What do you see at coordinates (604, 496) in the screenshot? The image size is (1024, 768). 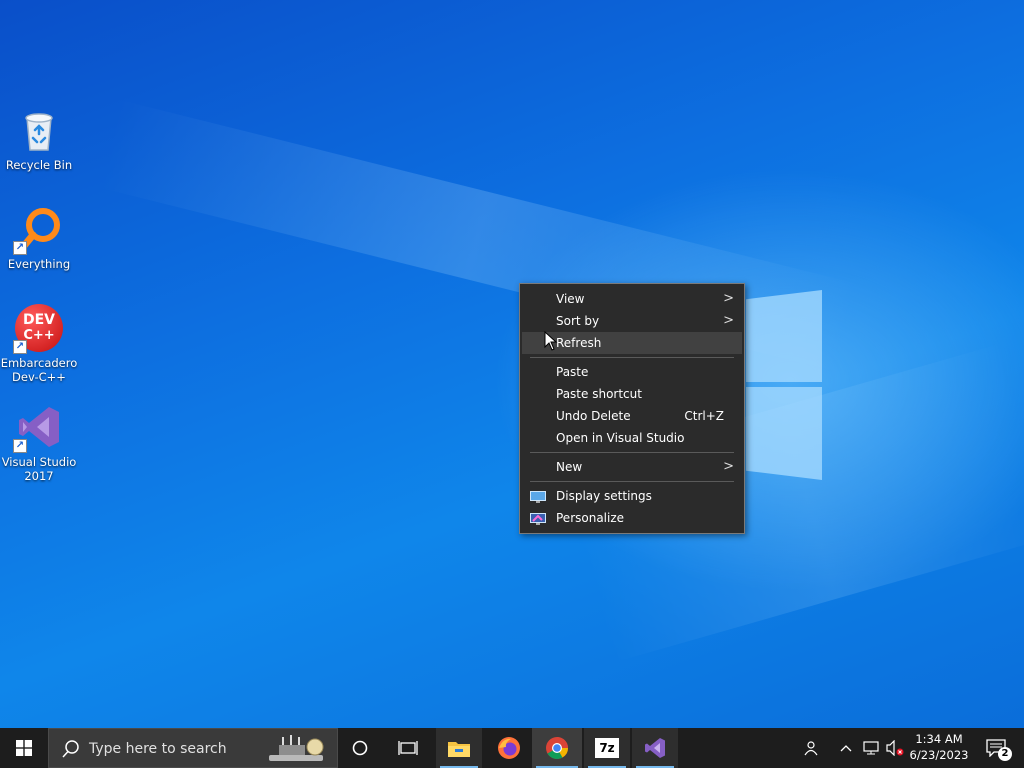 I see `menu-item-label: Display settings` at bounding box center [604, 496].